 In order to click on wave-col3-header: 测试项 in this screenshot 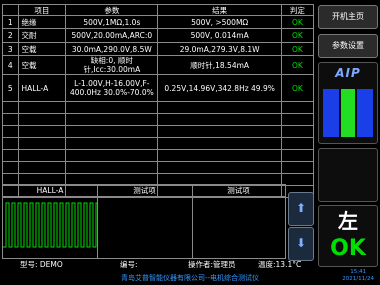, I will do `click(238, 190)`.